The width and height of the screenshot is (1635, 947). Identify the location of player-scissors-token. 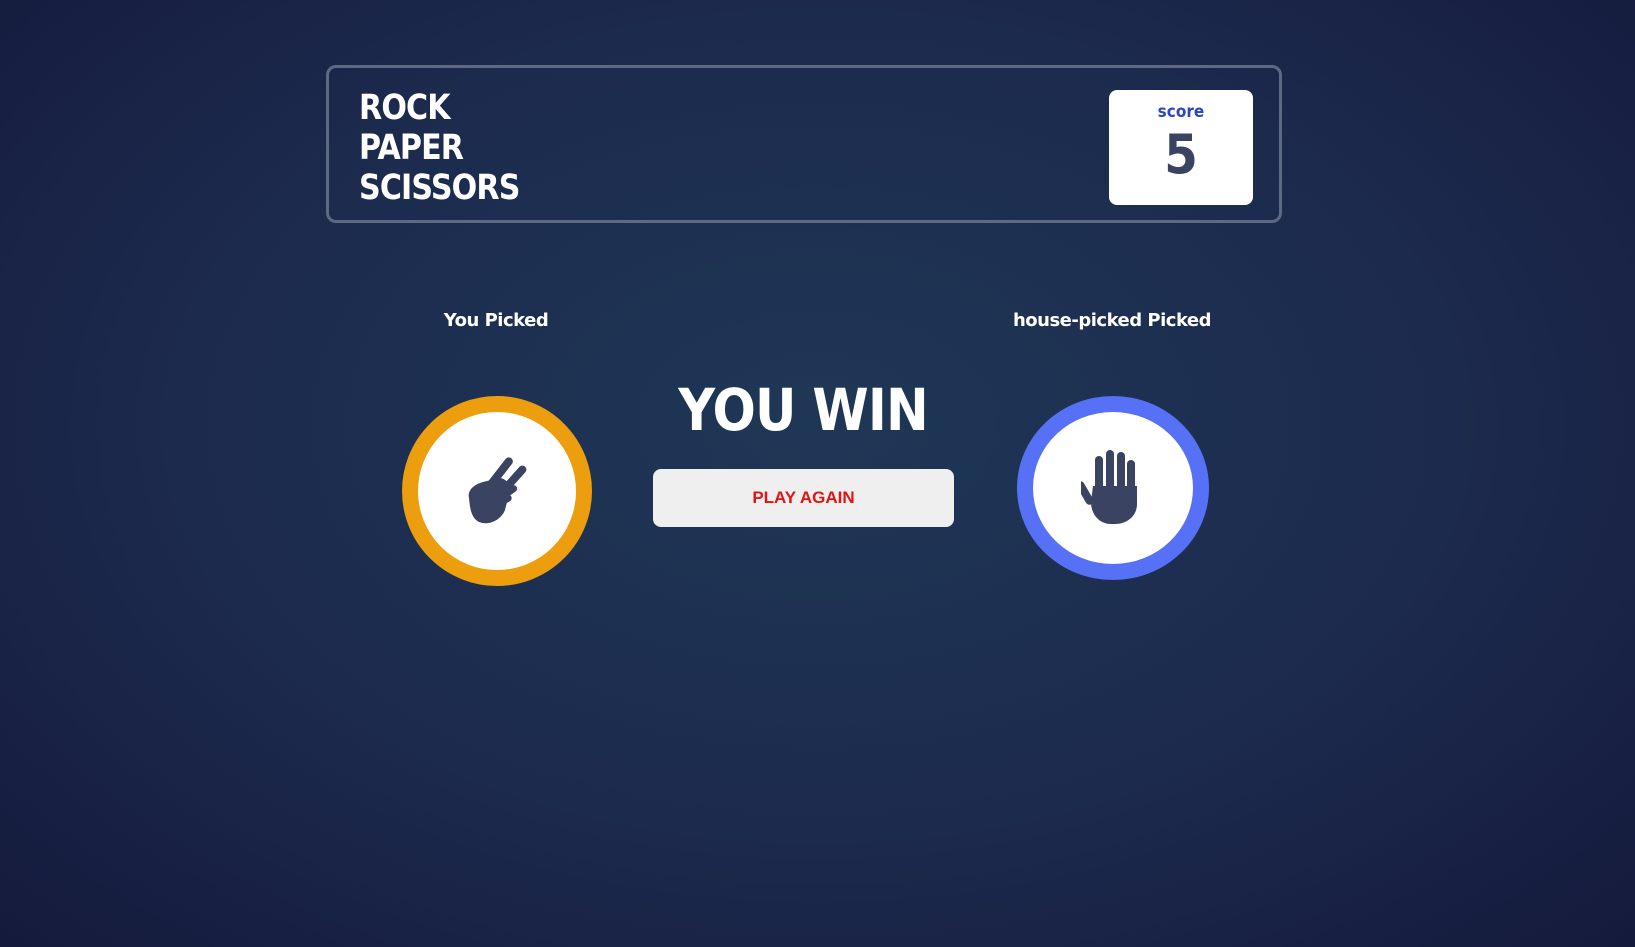
(497, 491).